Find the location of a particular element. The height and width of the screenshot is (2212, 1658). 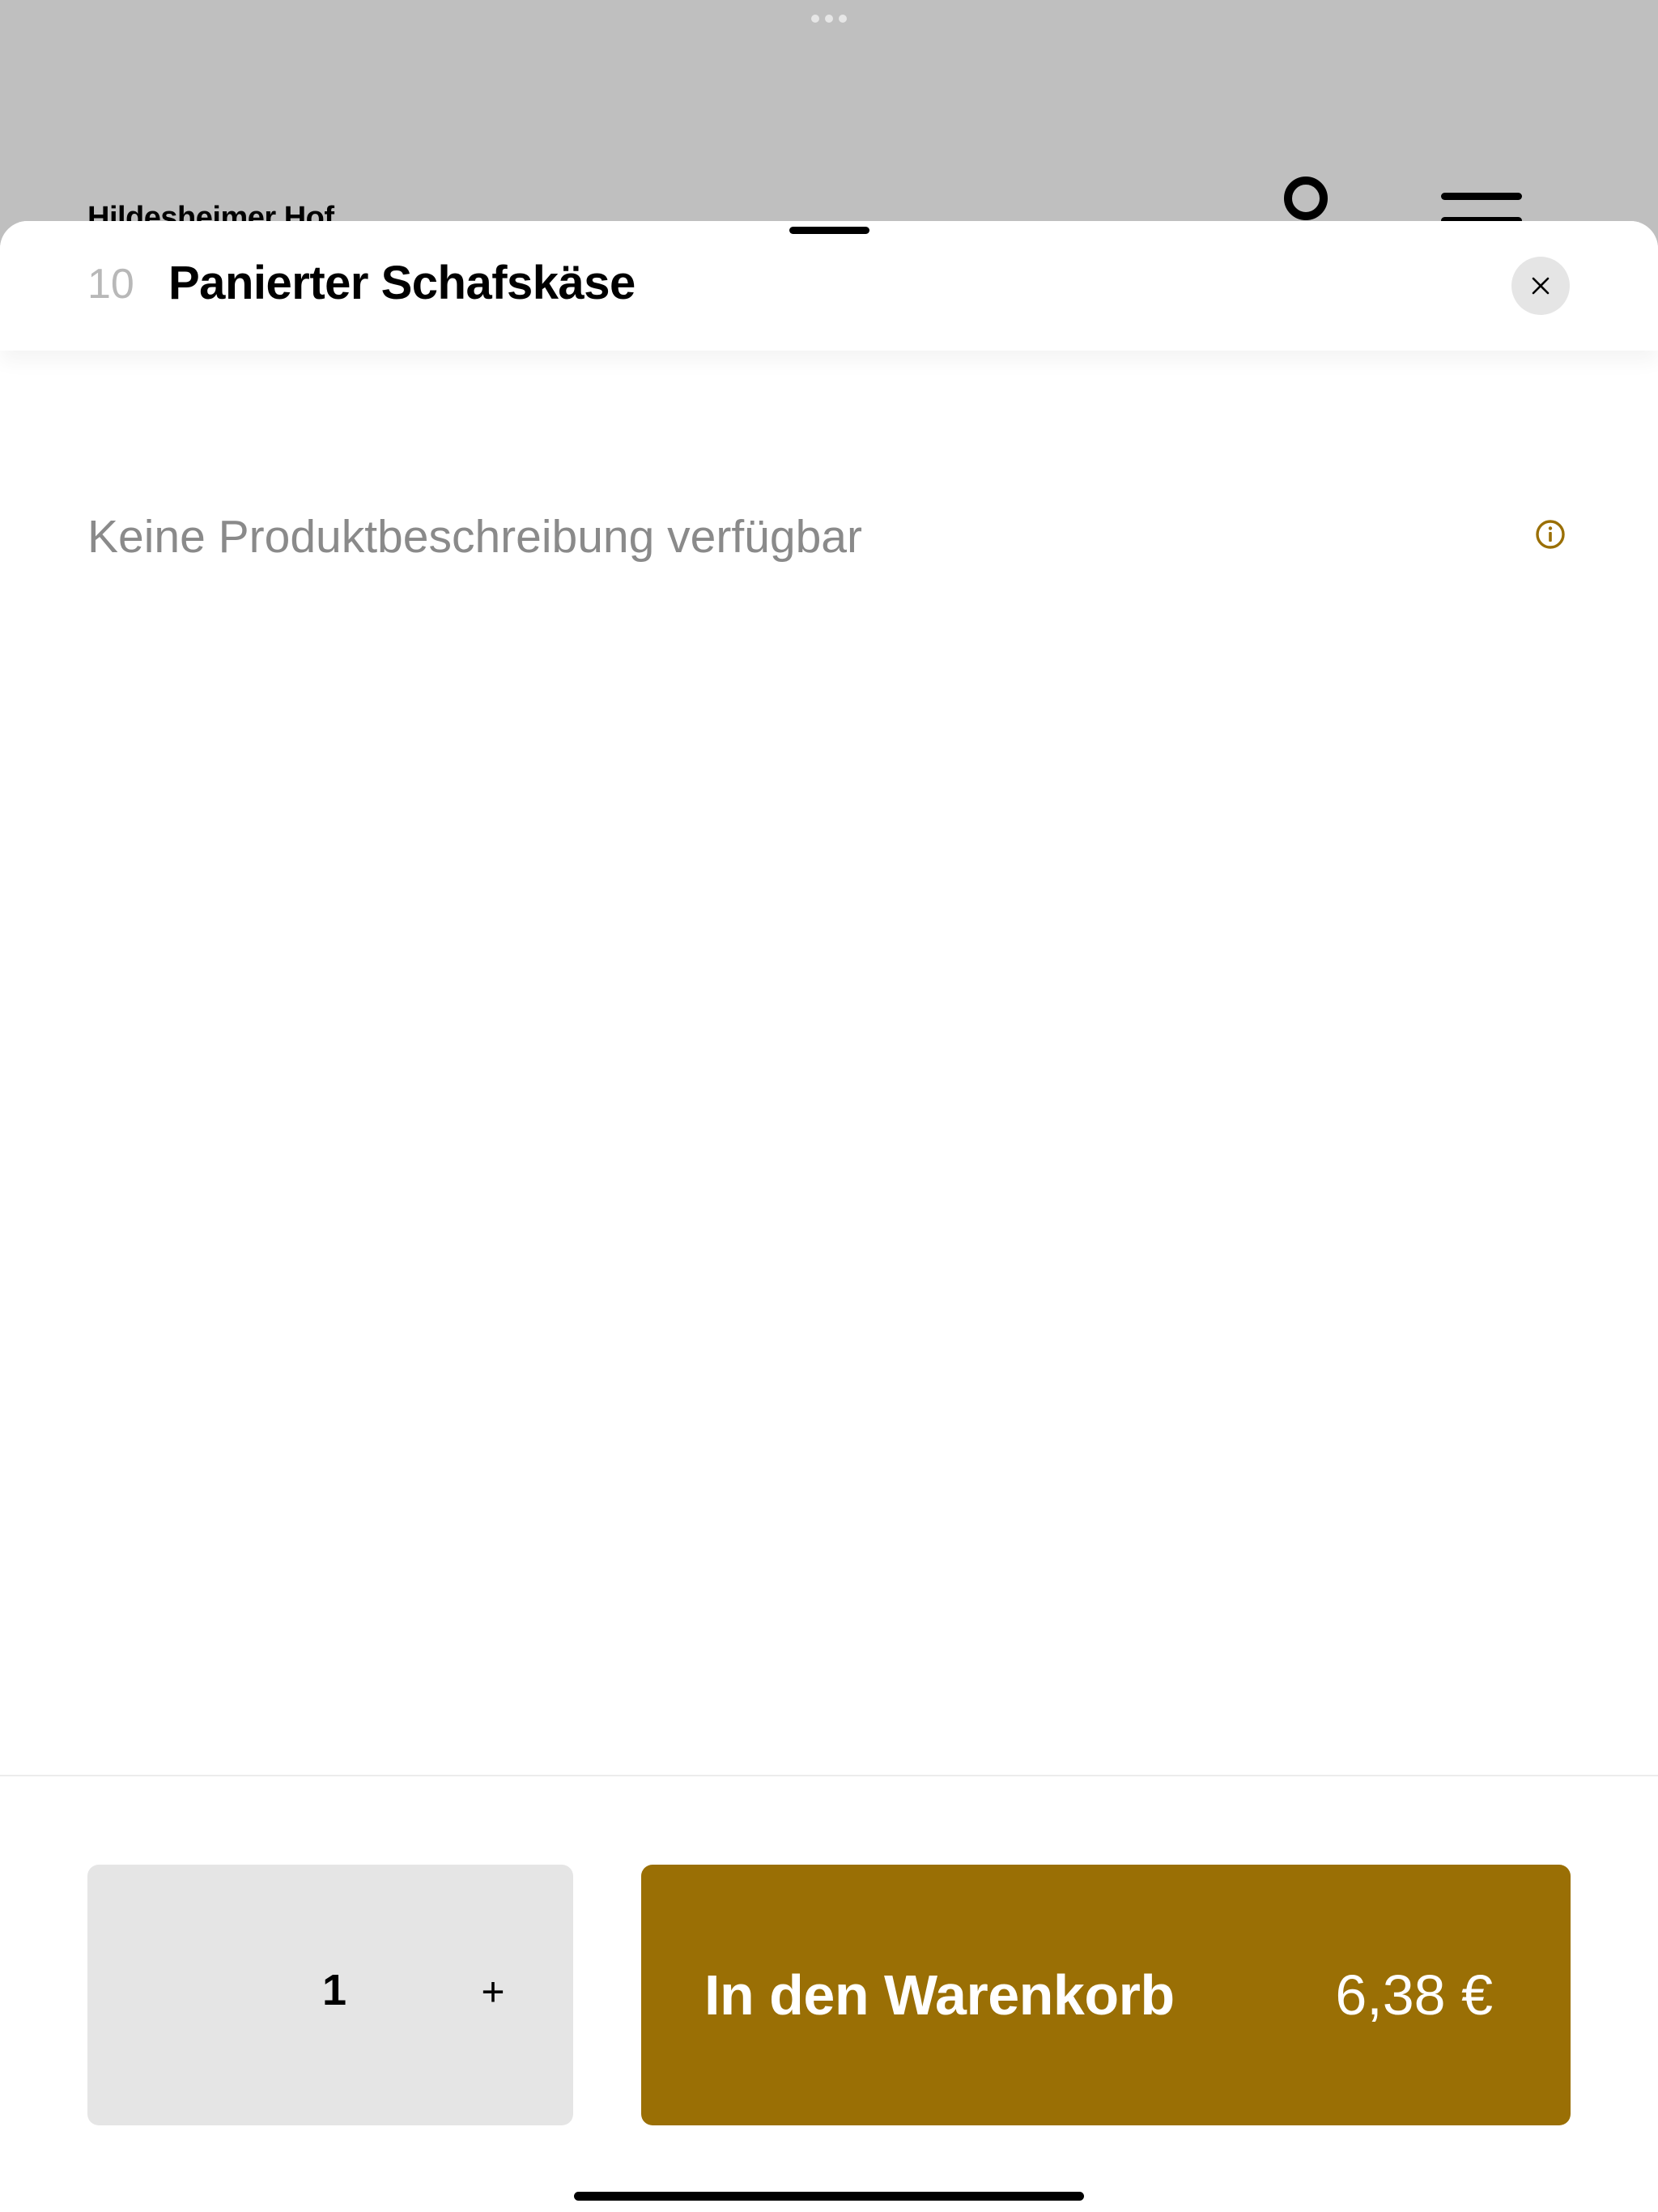

close-icon is located at coordinates (1541, 286).